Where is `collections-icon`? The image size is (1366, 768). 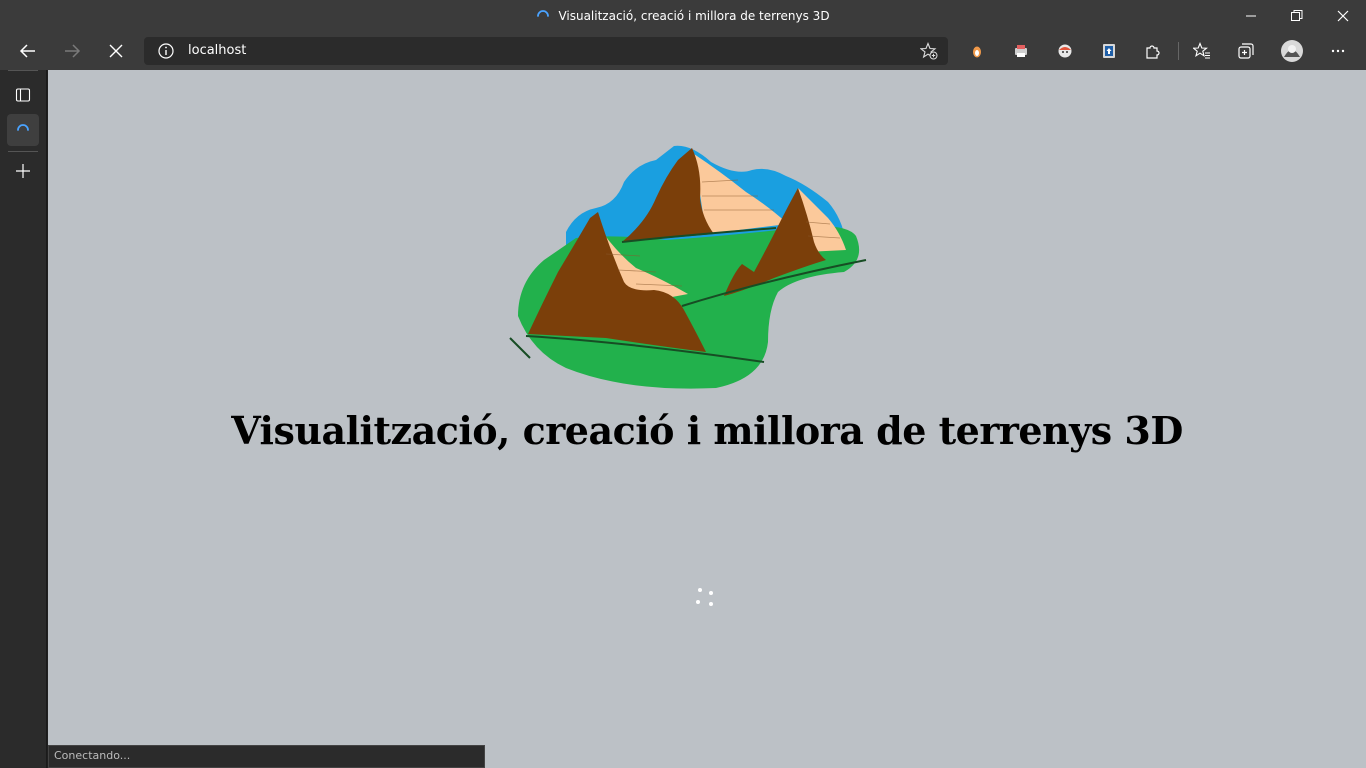 collections-icon is located at coordinates (1246, 51).